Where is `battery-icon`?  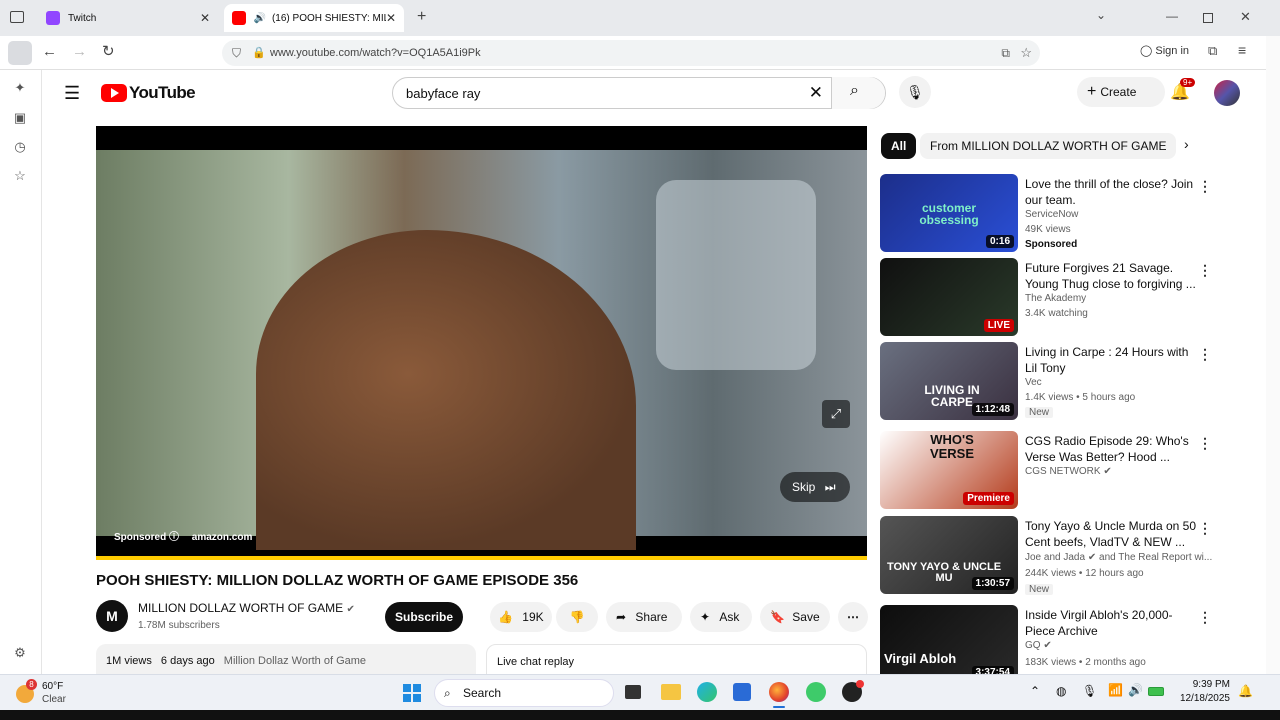 battery-icon is located at coordinates (1156, 691).